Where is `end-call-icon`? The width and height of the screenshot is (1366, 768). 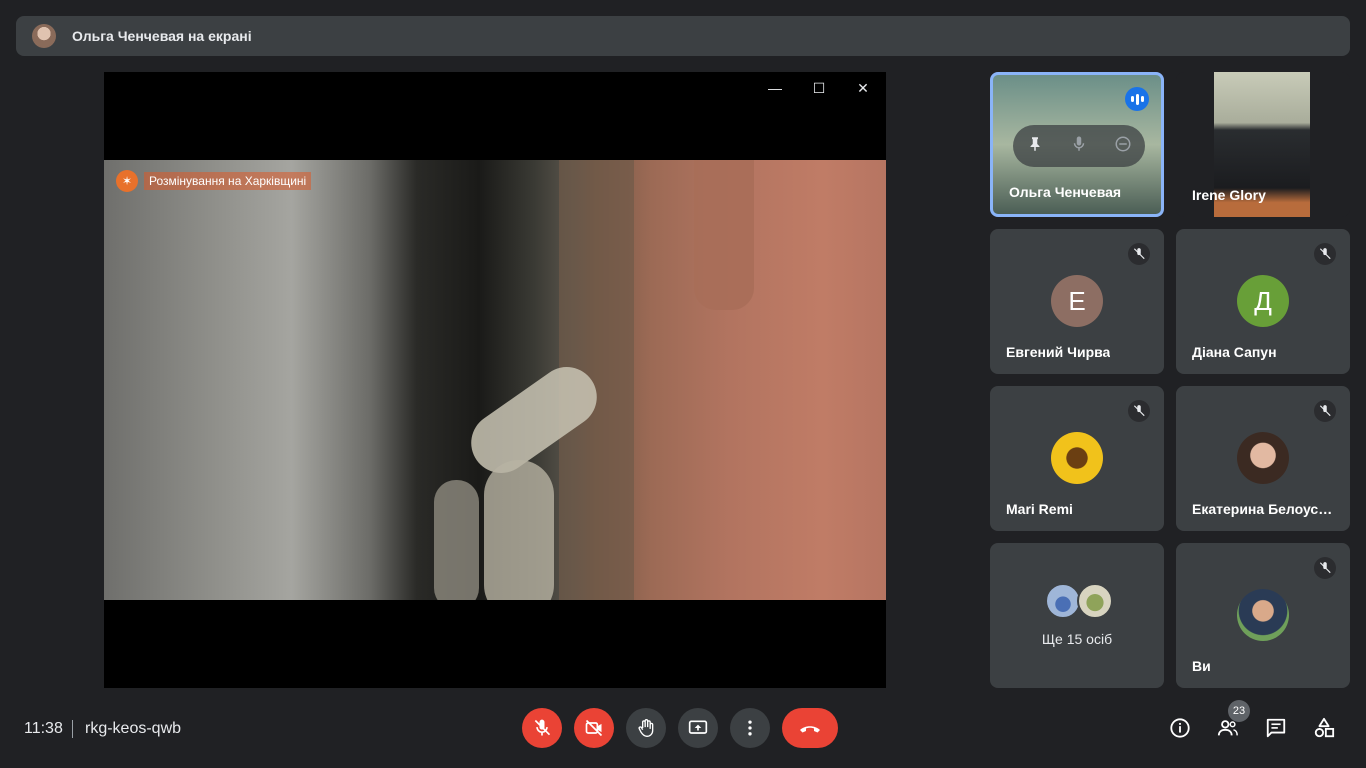
end-call-icon is located at coordinates (810, 729).